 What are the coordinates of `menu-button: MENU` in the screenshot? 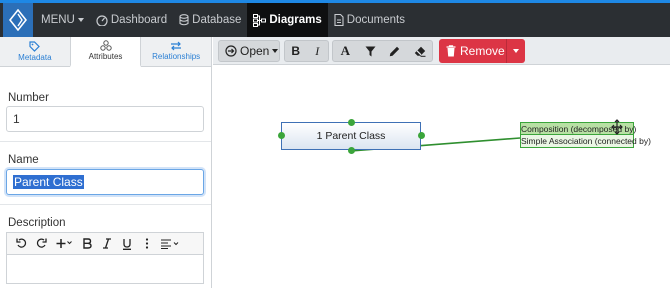 It's located at (62, 20).